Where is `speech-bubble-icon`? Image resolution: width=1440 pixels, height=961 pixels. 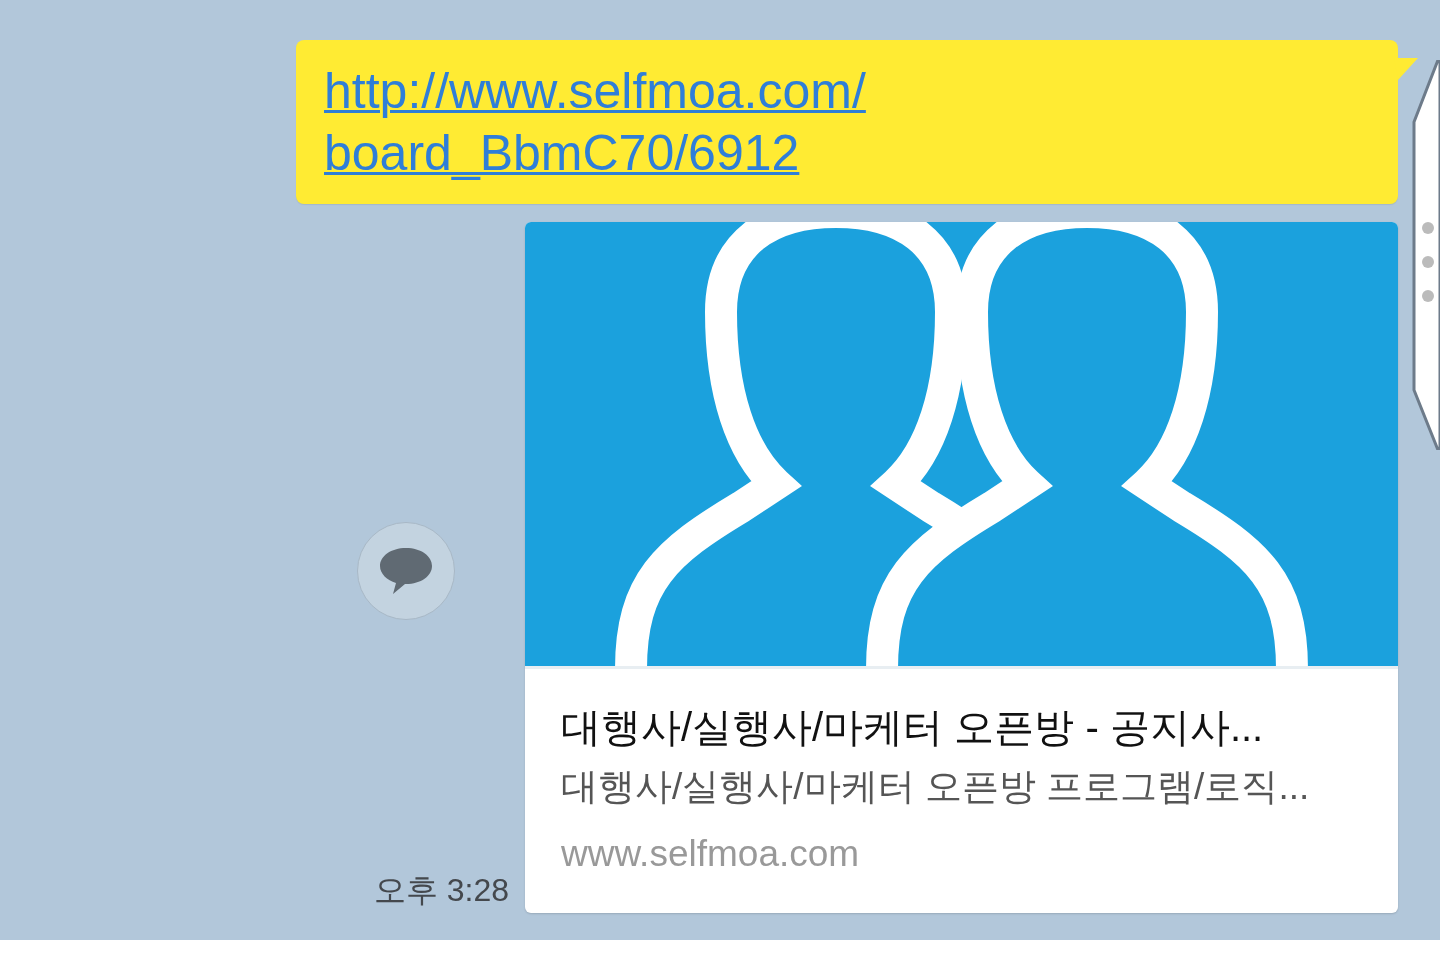 speech-bubble-icon is located at coordinates (406, 571).